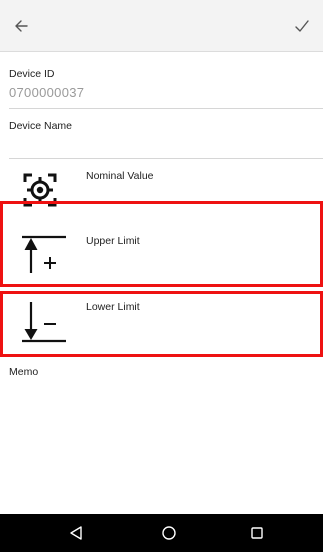 The width and height of the screenshot is (323, 552). I want to click on device-id-value: 0700000037, so click(46, 92).